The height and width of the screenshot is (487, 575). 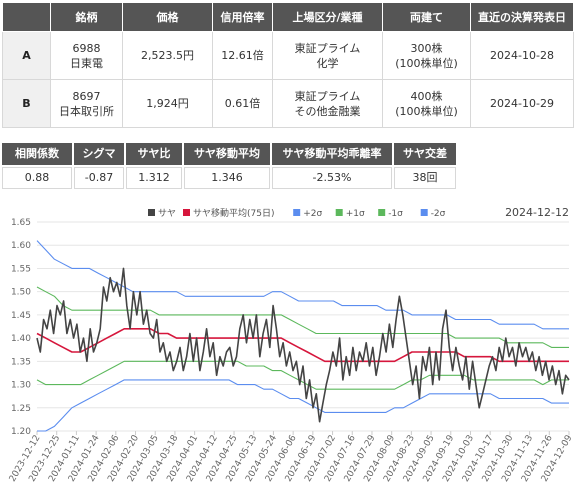 What do you see at coordinates (99, 178) in the screenshot?
I see `stat-value: -0.87` at bounding box center [99, 178].